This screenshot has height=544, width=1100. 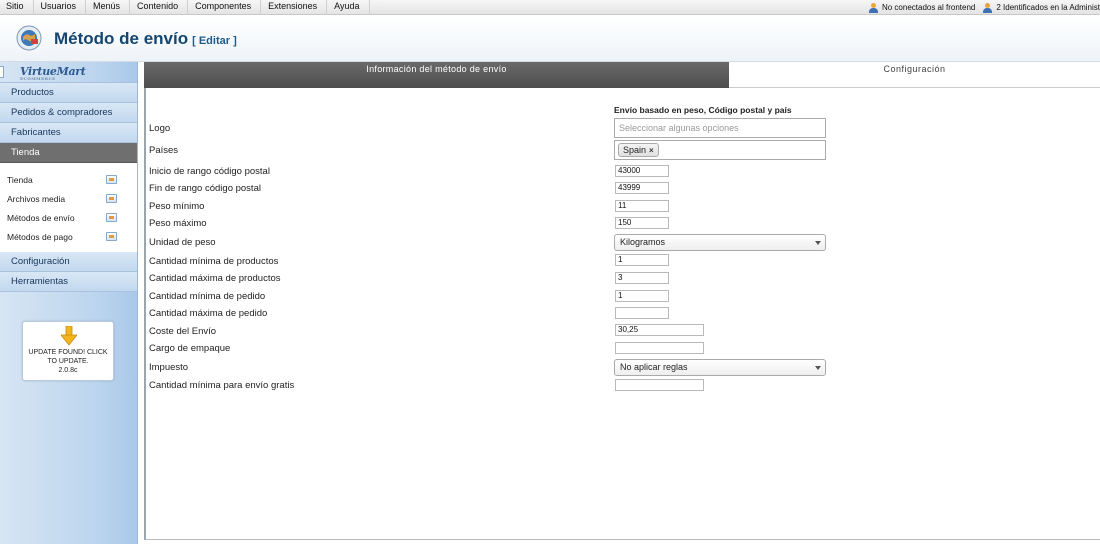 I want to click on media-icon, so click(x=111, y=198).